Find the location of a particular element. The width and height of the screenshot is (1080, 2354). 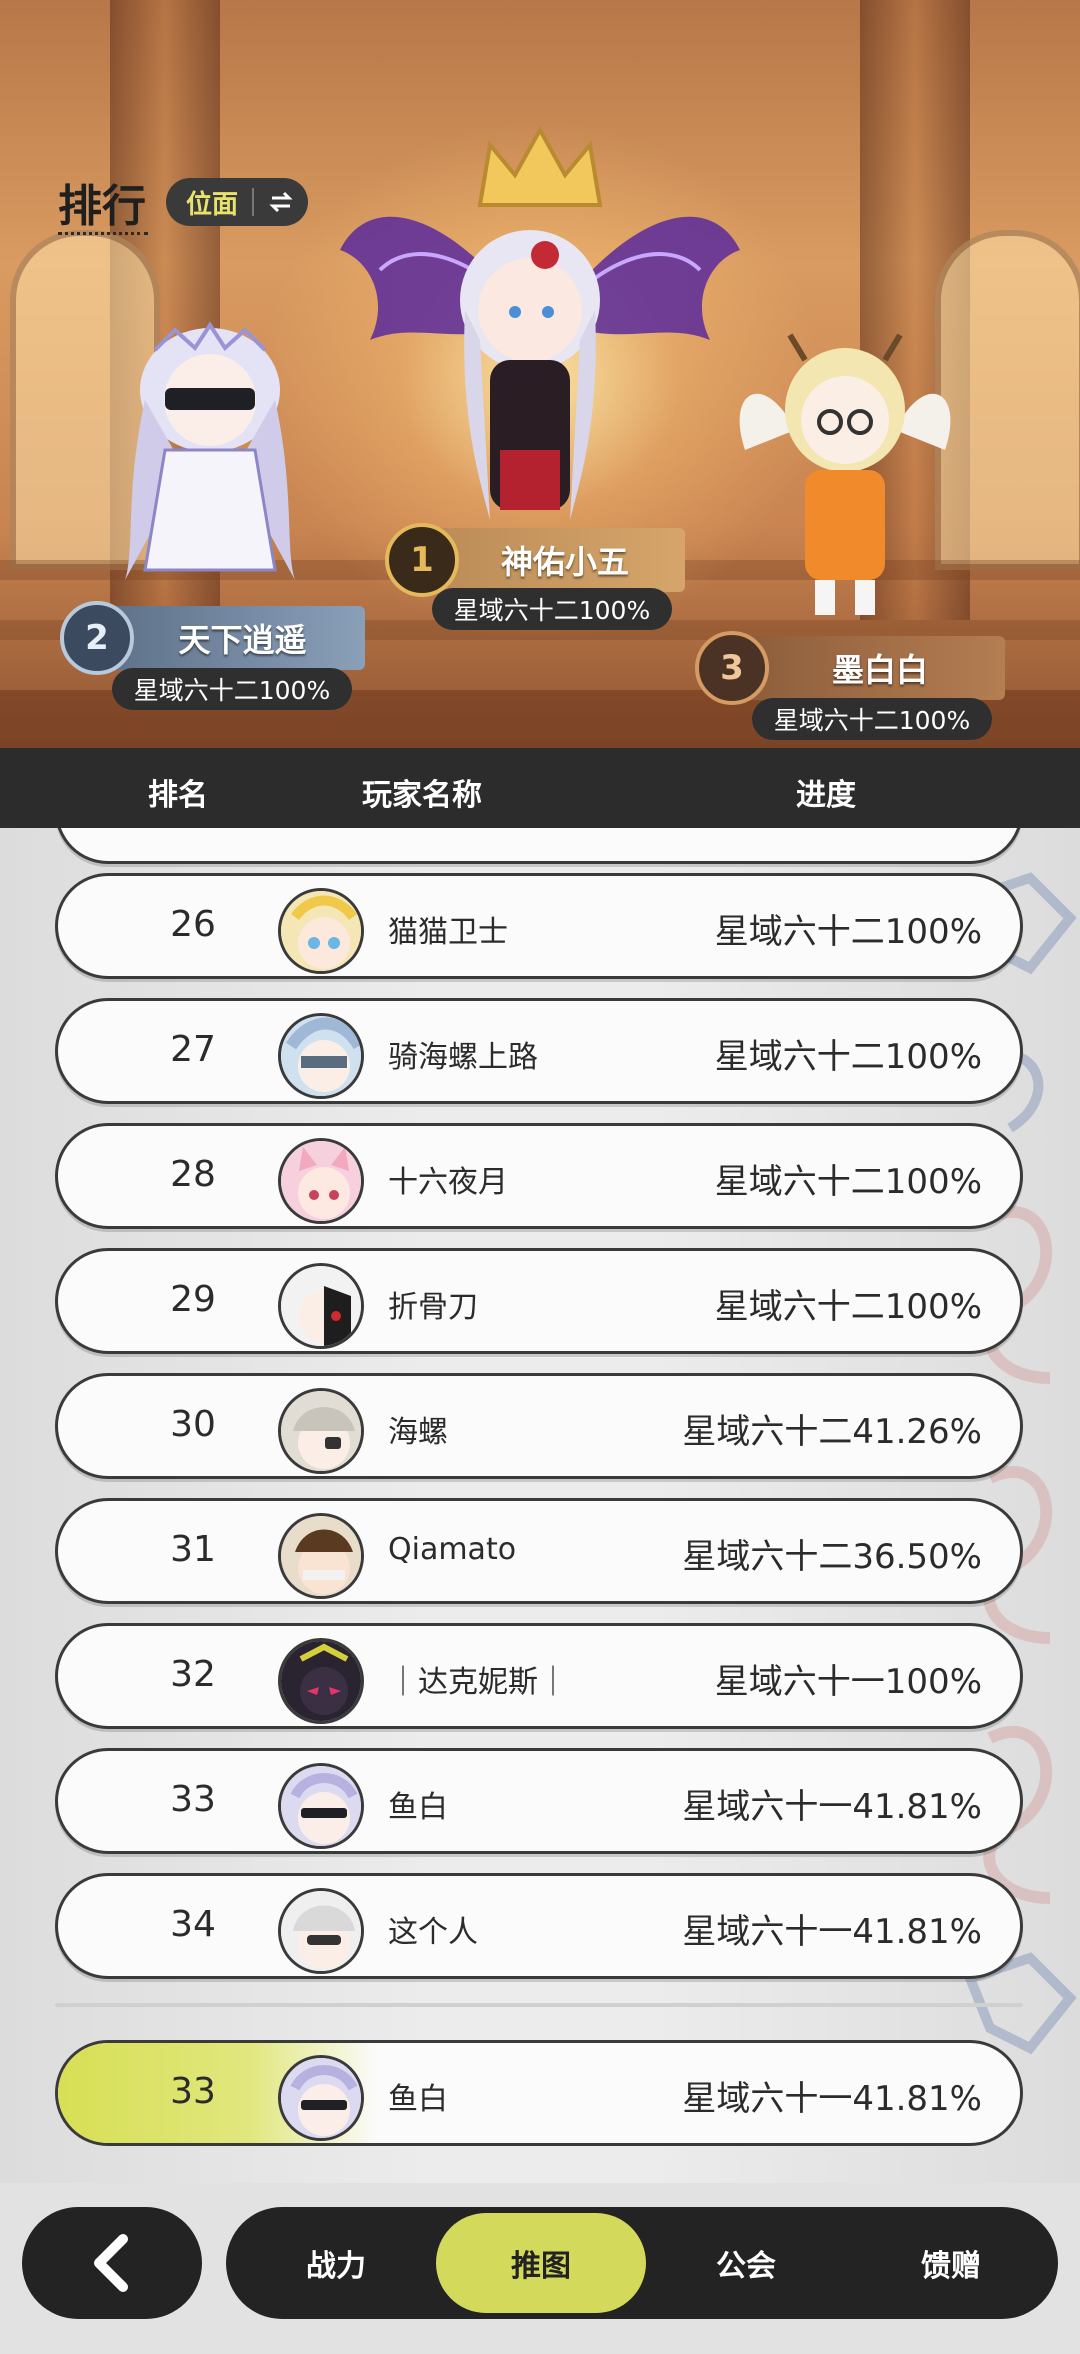

rank-1-nameplate: 1 神佑小五 is located at coordinates (535, 560).